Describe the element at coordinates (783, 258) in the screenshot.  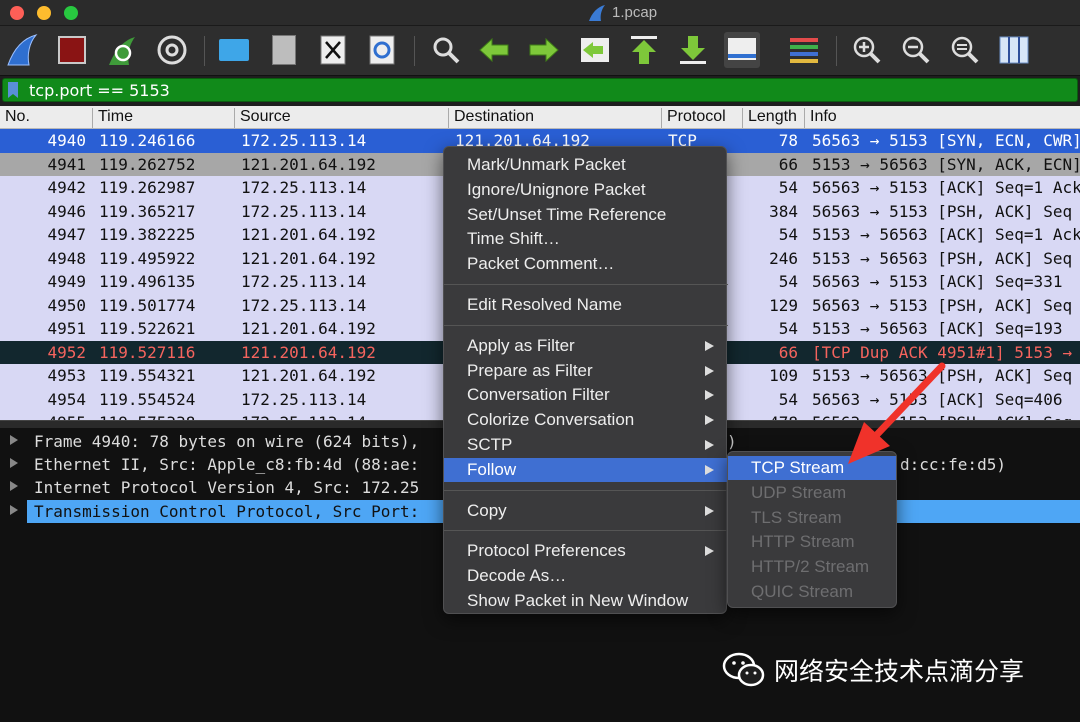
I see `packet-cell-len: 246` at that location.